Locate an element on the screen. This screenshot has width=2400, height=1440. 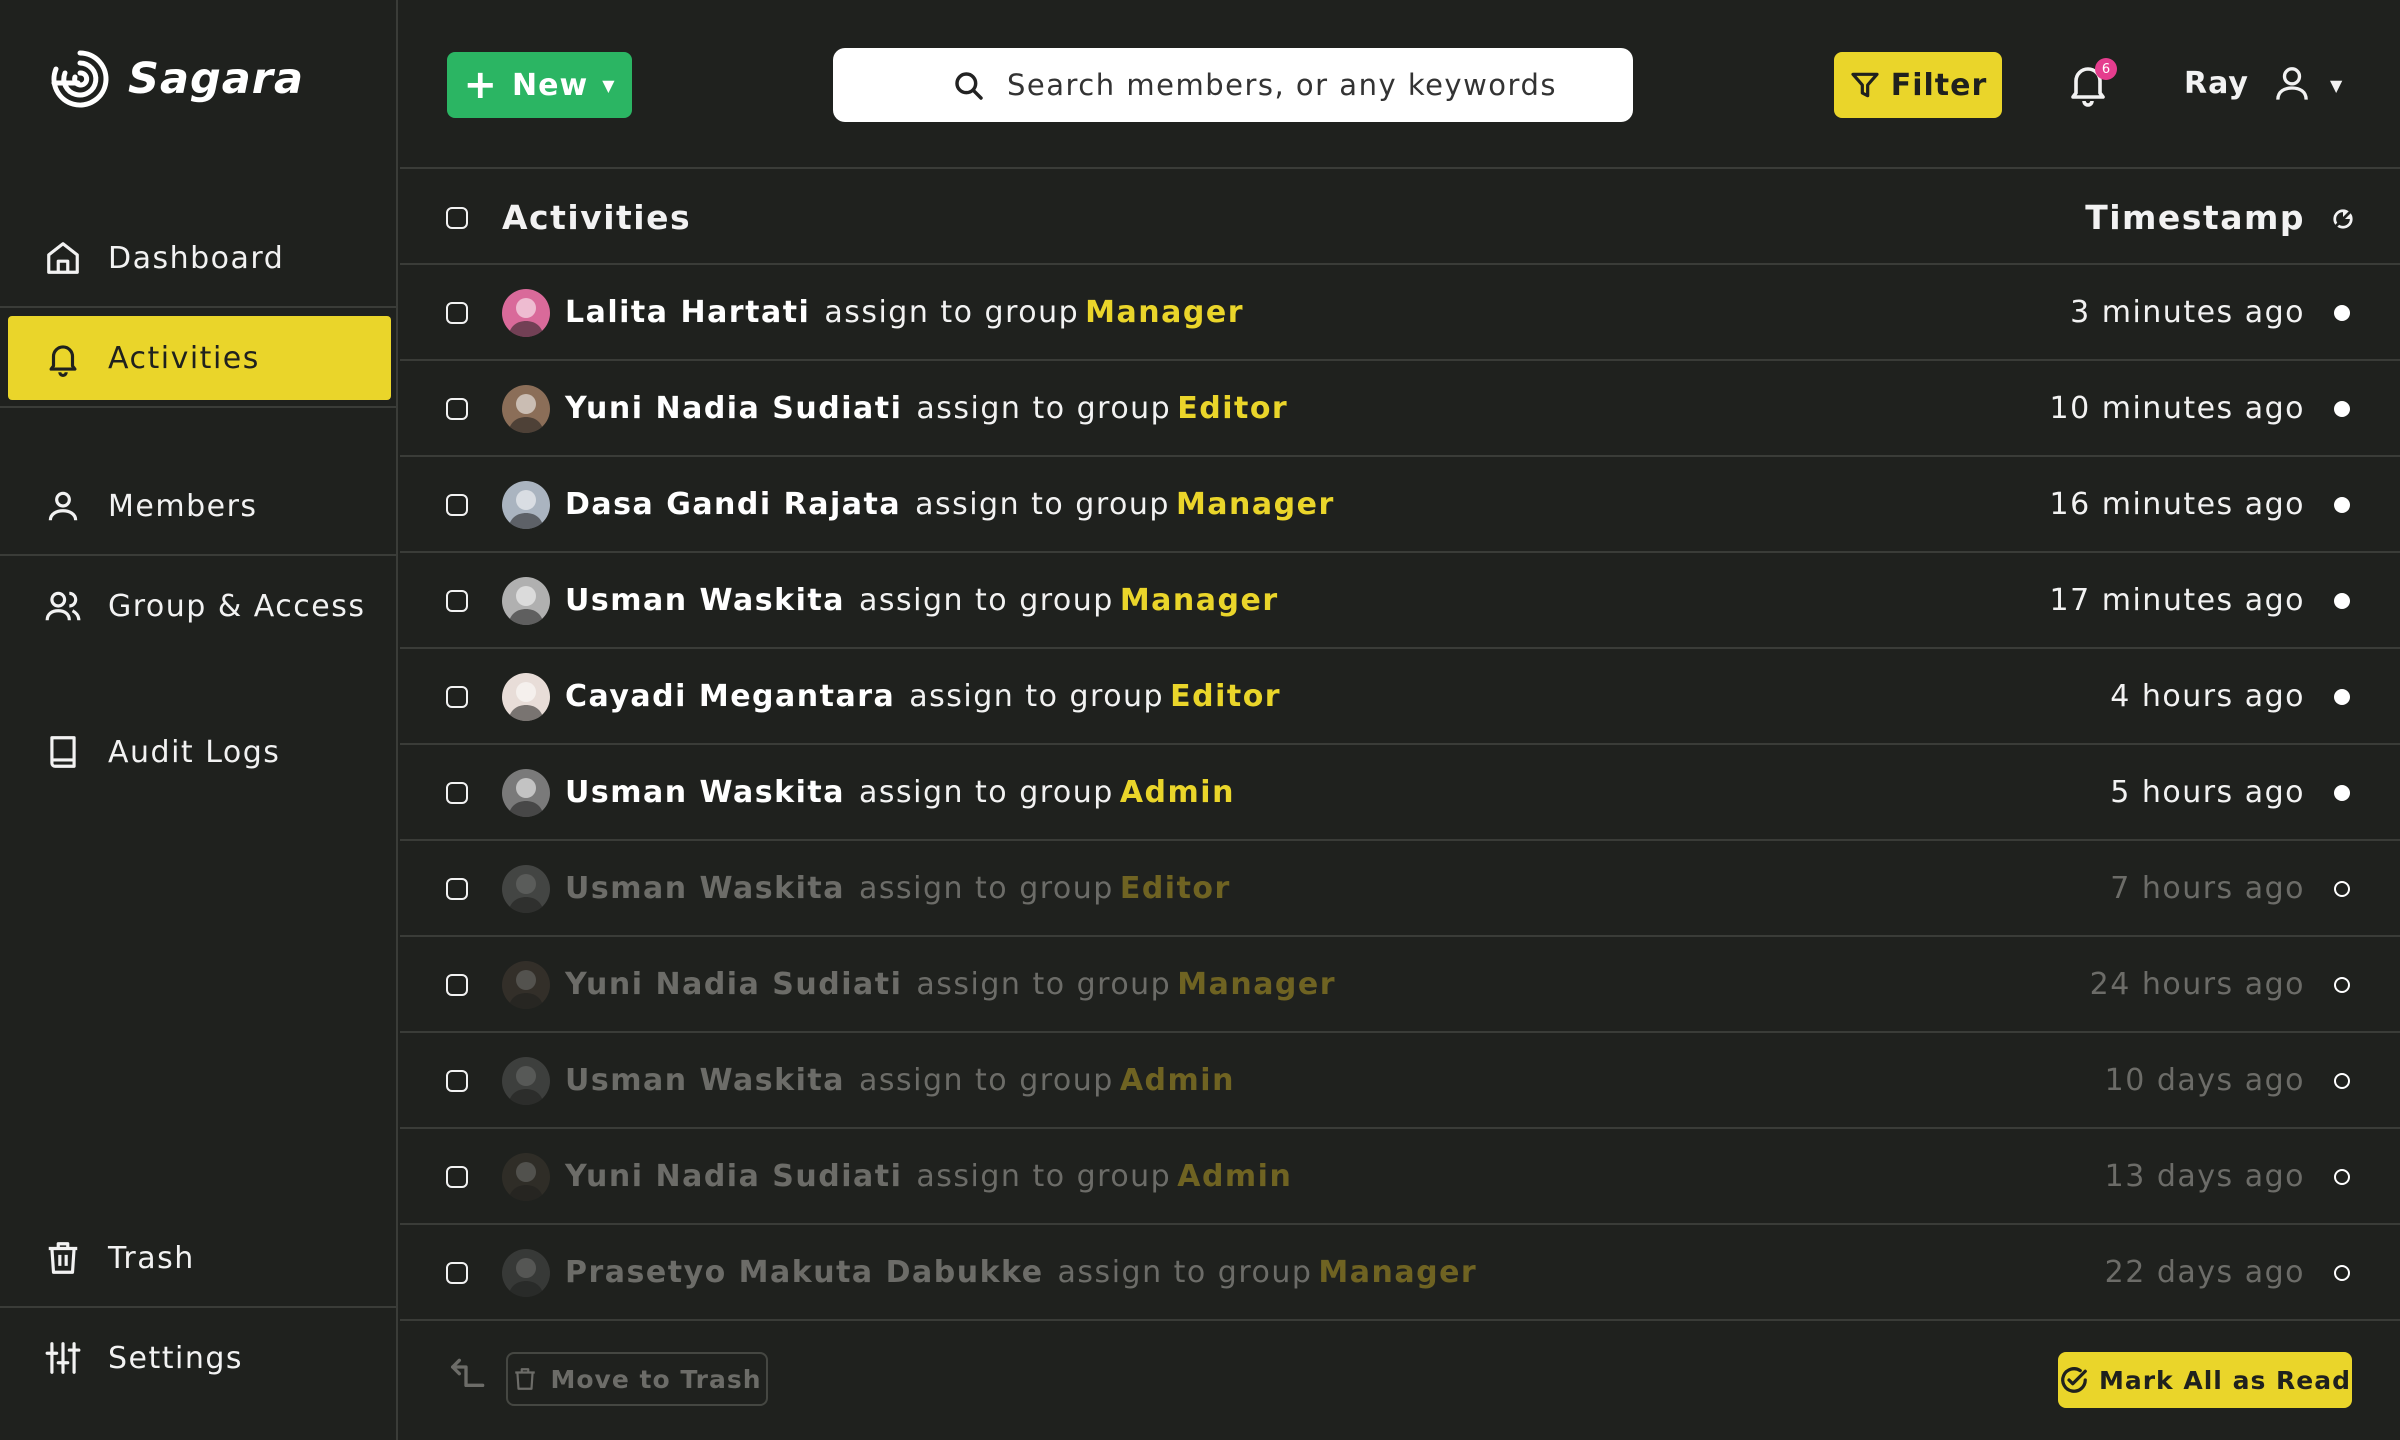
search-bar is located at coordinates (1233, 85).